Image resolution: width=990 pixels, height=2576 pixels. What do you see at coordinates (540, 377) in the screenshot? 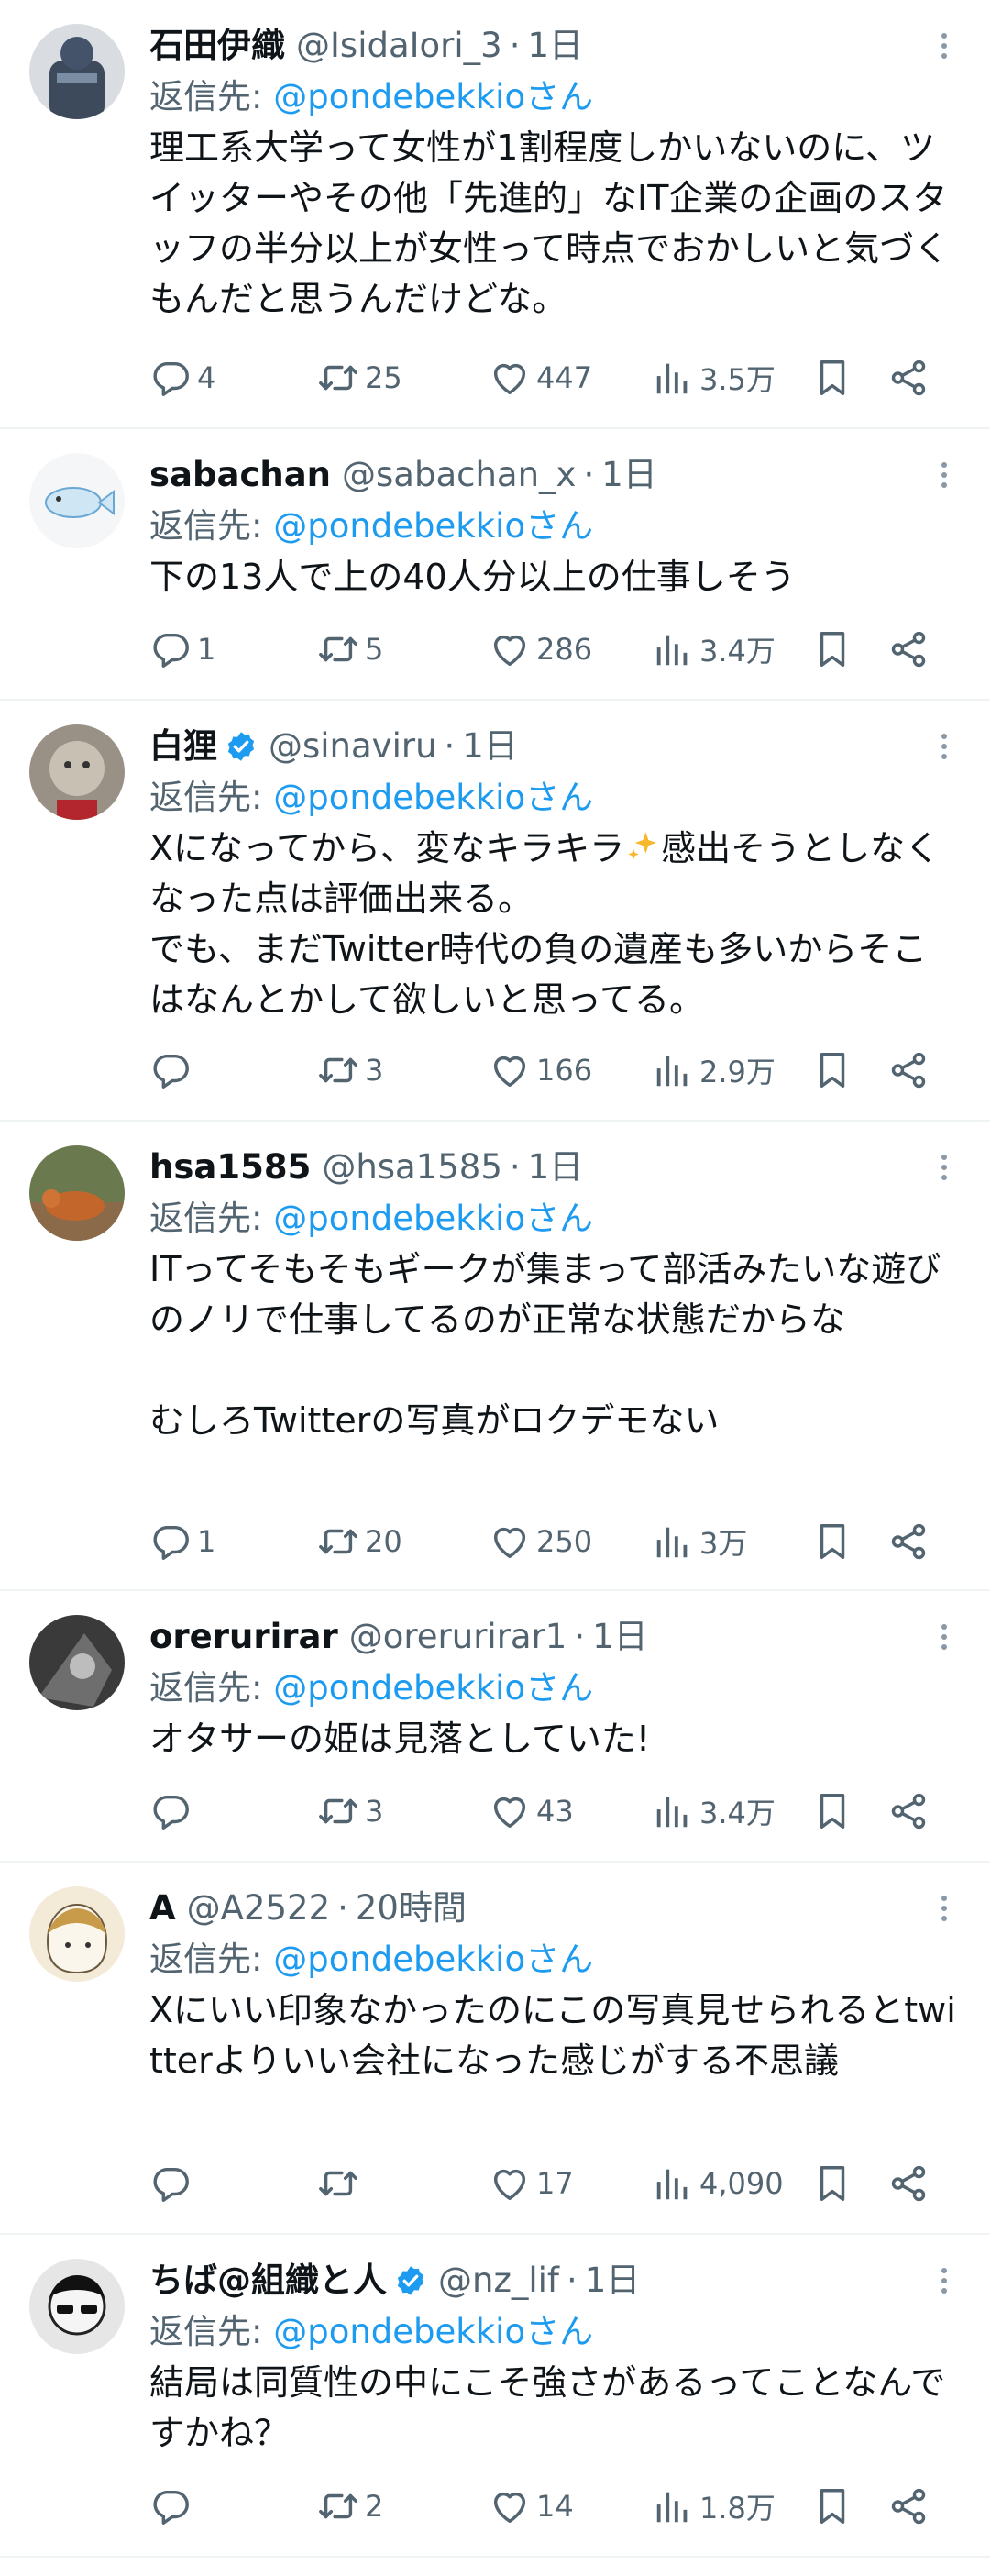
I see `like-button: 447` at bounding box center [540, 377].